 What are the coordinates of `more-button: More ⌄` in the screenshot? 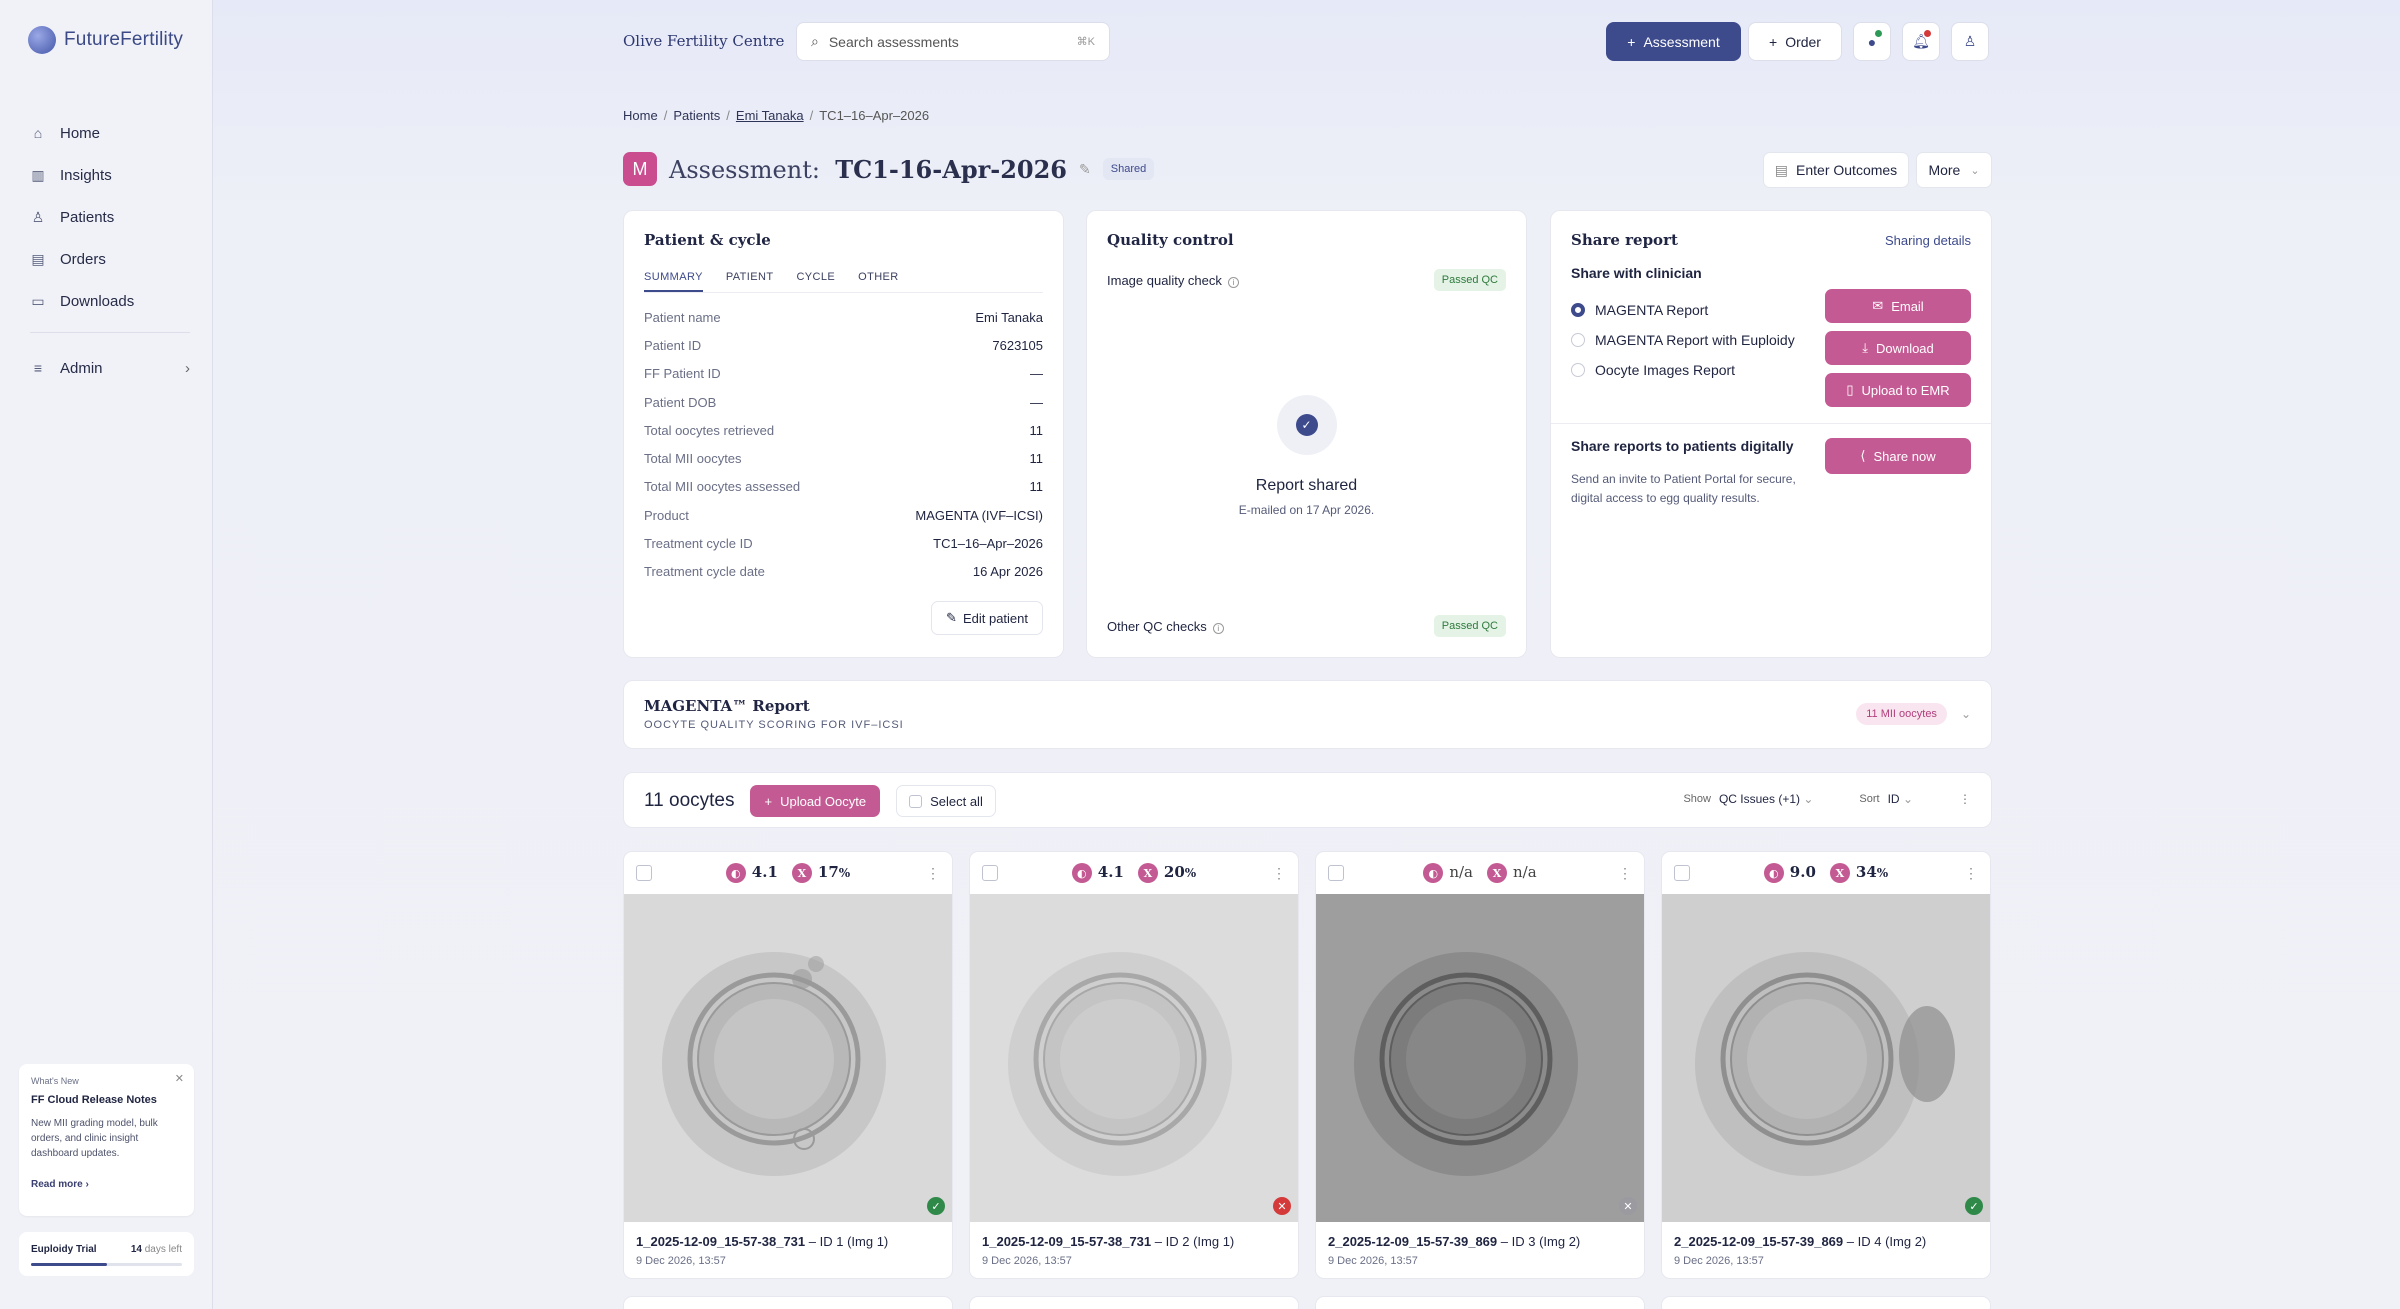 It's located at (1954, 170).